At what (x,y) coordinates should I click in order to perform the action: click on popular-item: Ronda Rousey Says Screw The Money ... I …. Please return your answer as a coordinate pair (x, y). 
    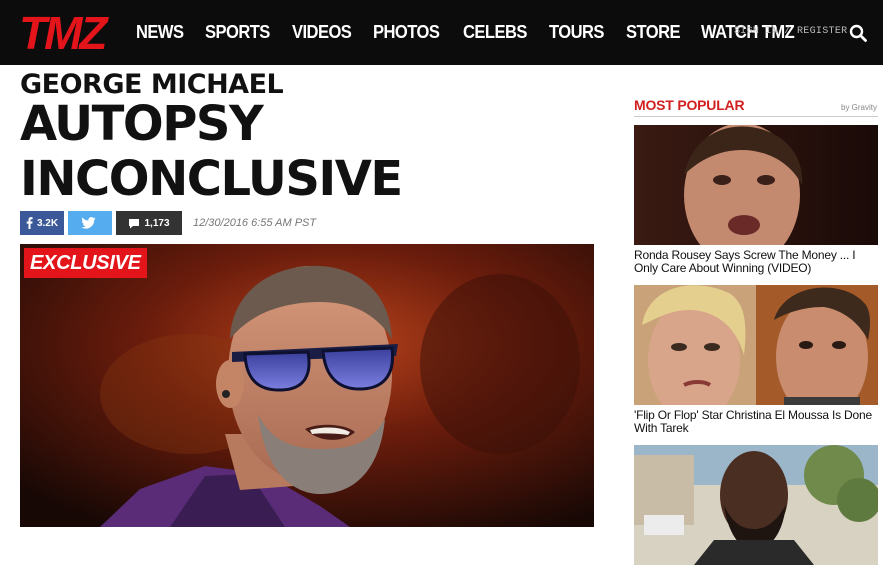
    Looking at the image, I should click on (756, 200).